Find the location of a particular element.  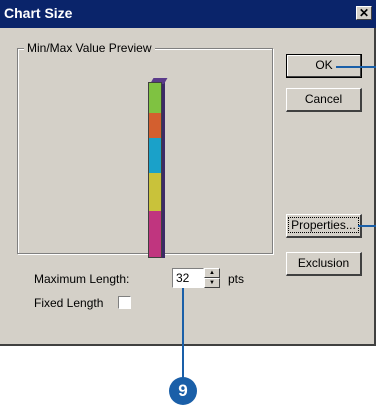

close-button: ✕ is located at coordinates (364, 13).